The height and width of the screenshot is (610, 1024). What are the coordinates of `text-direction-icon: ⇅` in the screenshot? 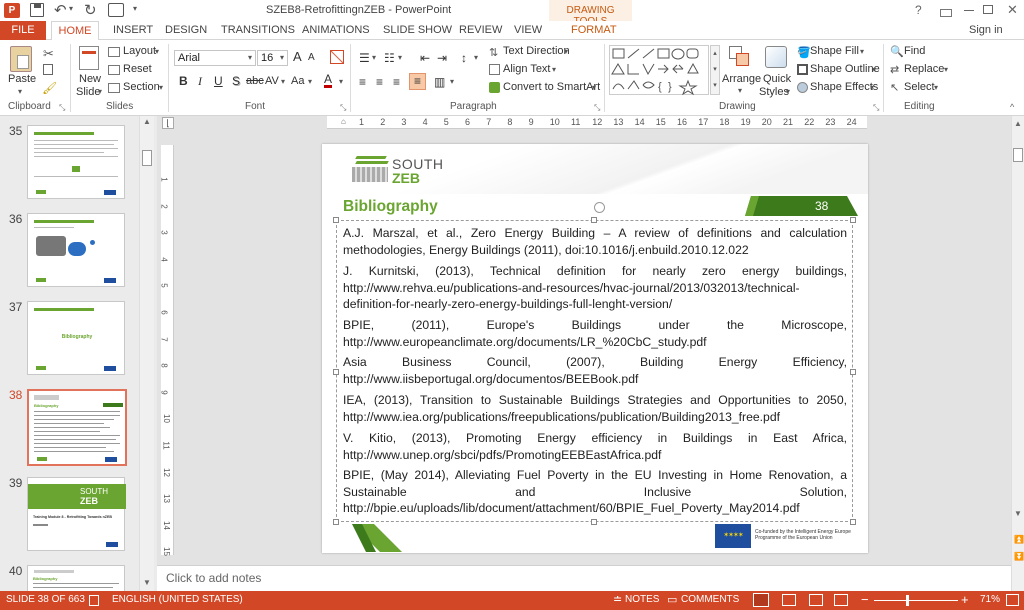 It's located at (493, 52).